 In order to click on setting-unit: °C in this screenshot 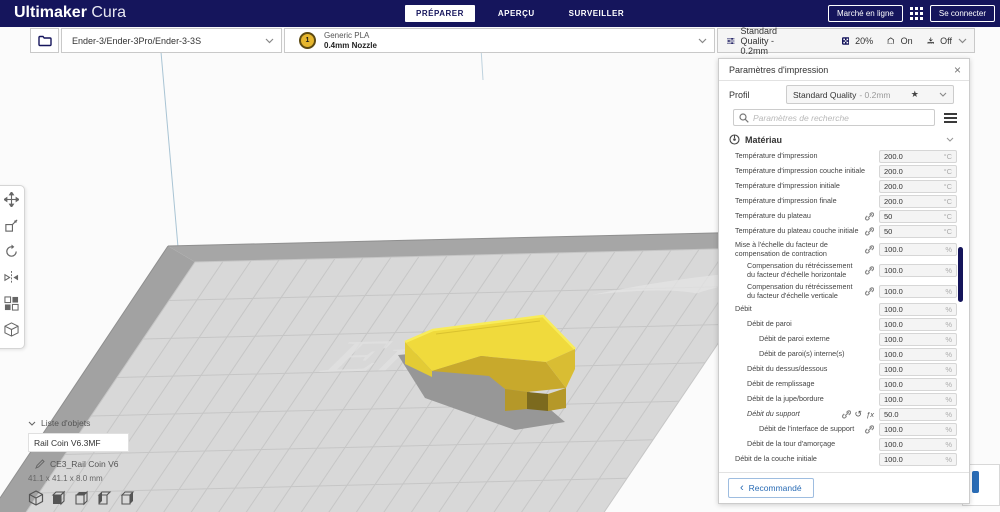, I will do `click(947, 231)`.